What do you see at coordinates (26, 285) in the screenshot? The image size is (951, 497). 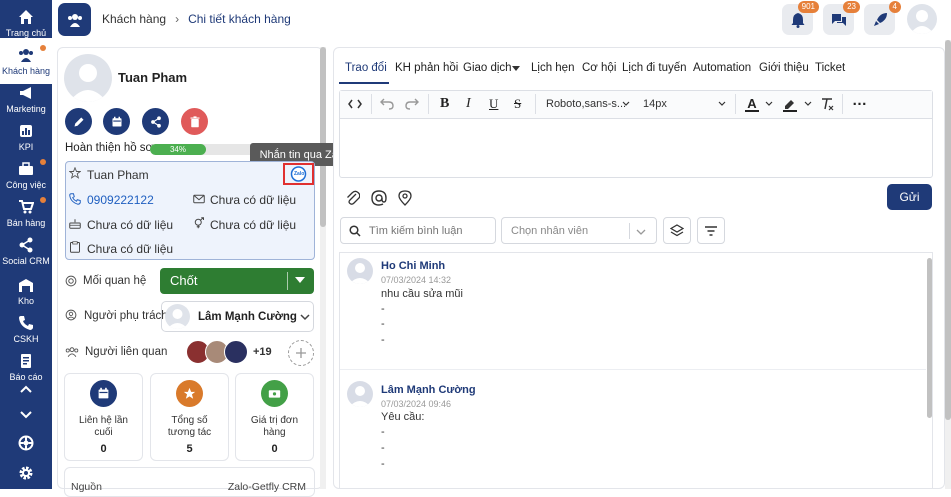 I see `warehouse-icon` at bounding box center [26, 285].